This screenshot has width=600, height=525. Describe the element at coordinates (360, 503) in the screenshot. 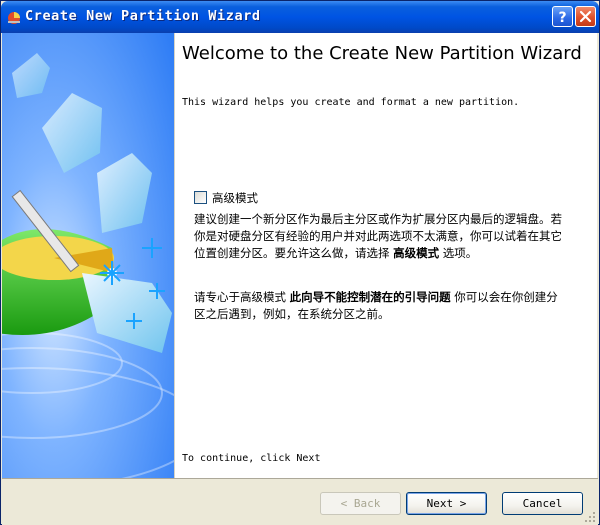

I see `back-button: < Back` at that location.